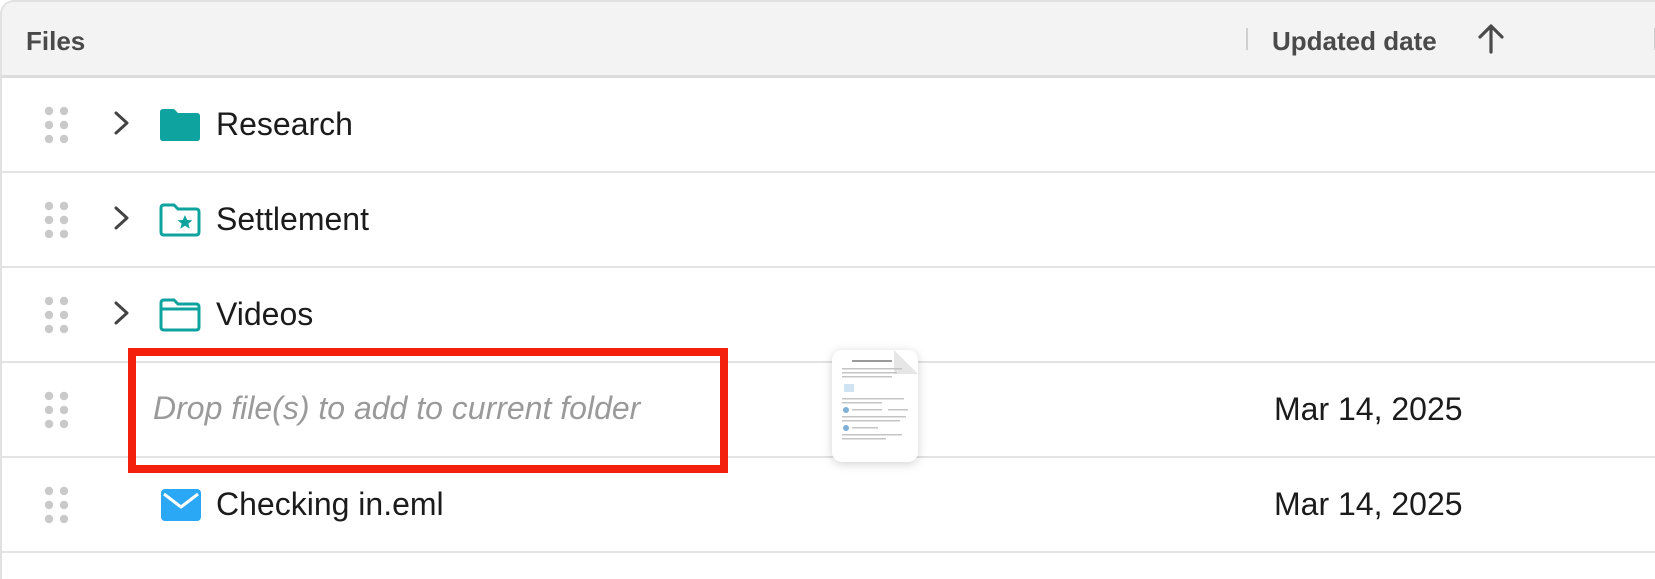 The width and height of the screenshot is (1655, 579). Describe the element at coordinates (330, 504) in the screenshot. I see `file-name: Checking in.eml` at that location.